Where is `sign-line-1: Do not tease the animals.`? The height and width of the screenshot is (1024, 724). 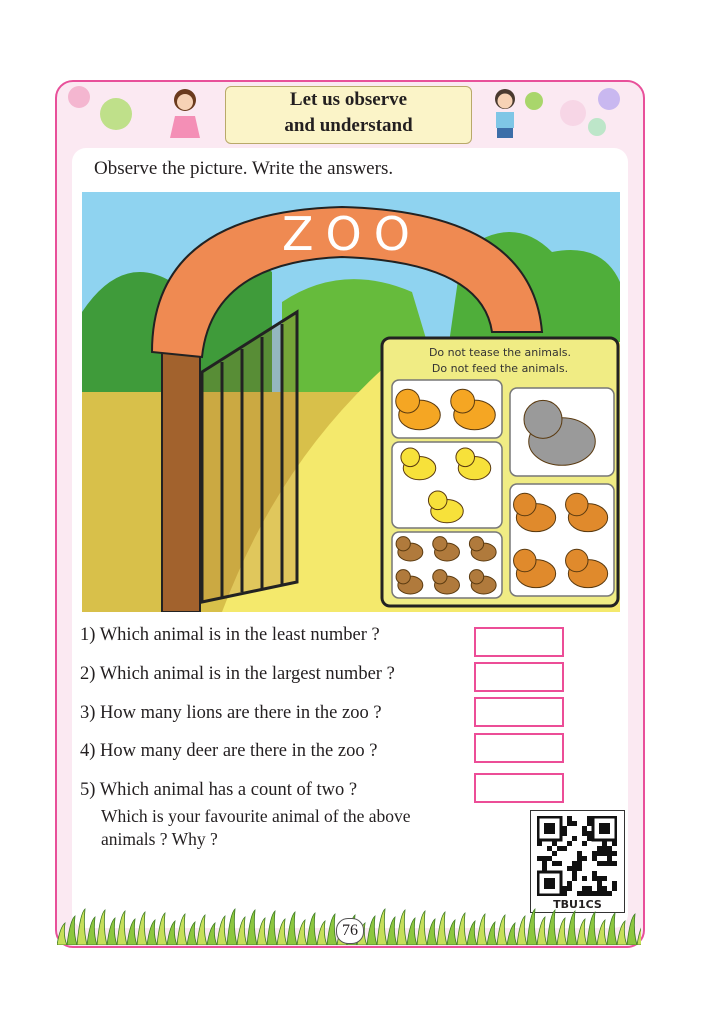 sign-line-1: Do not tease the animals. is located at coordinates (500, 352).